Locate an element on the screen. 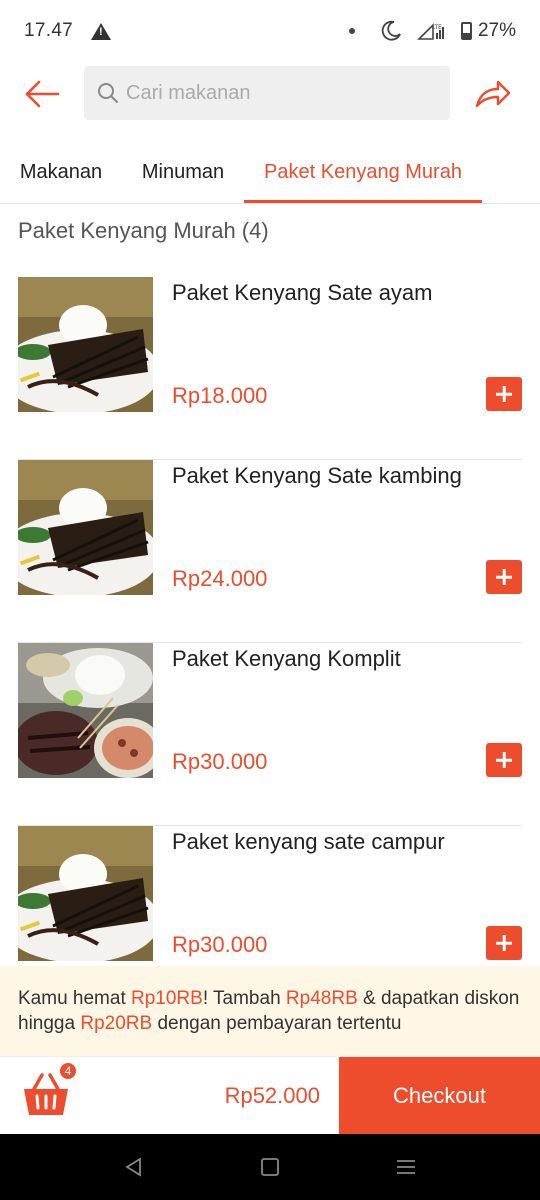 The image size is (540, 1200). nav-home-button is located at coordinates (270, 1167).